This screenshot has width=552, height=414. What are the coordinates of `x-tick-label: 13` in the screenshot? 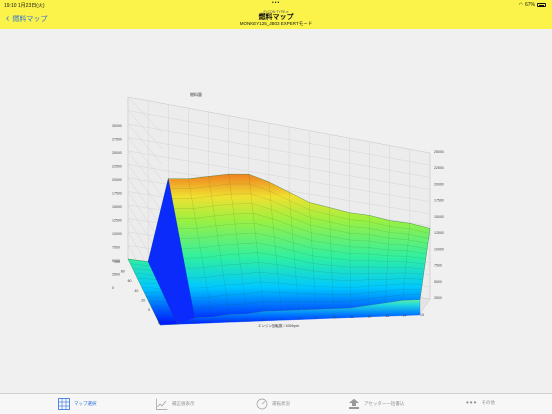 It's located at (387, 316).